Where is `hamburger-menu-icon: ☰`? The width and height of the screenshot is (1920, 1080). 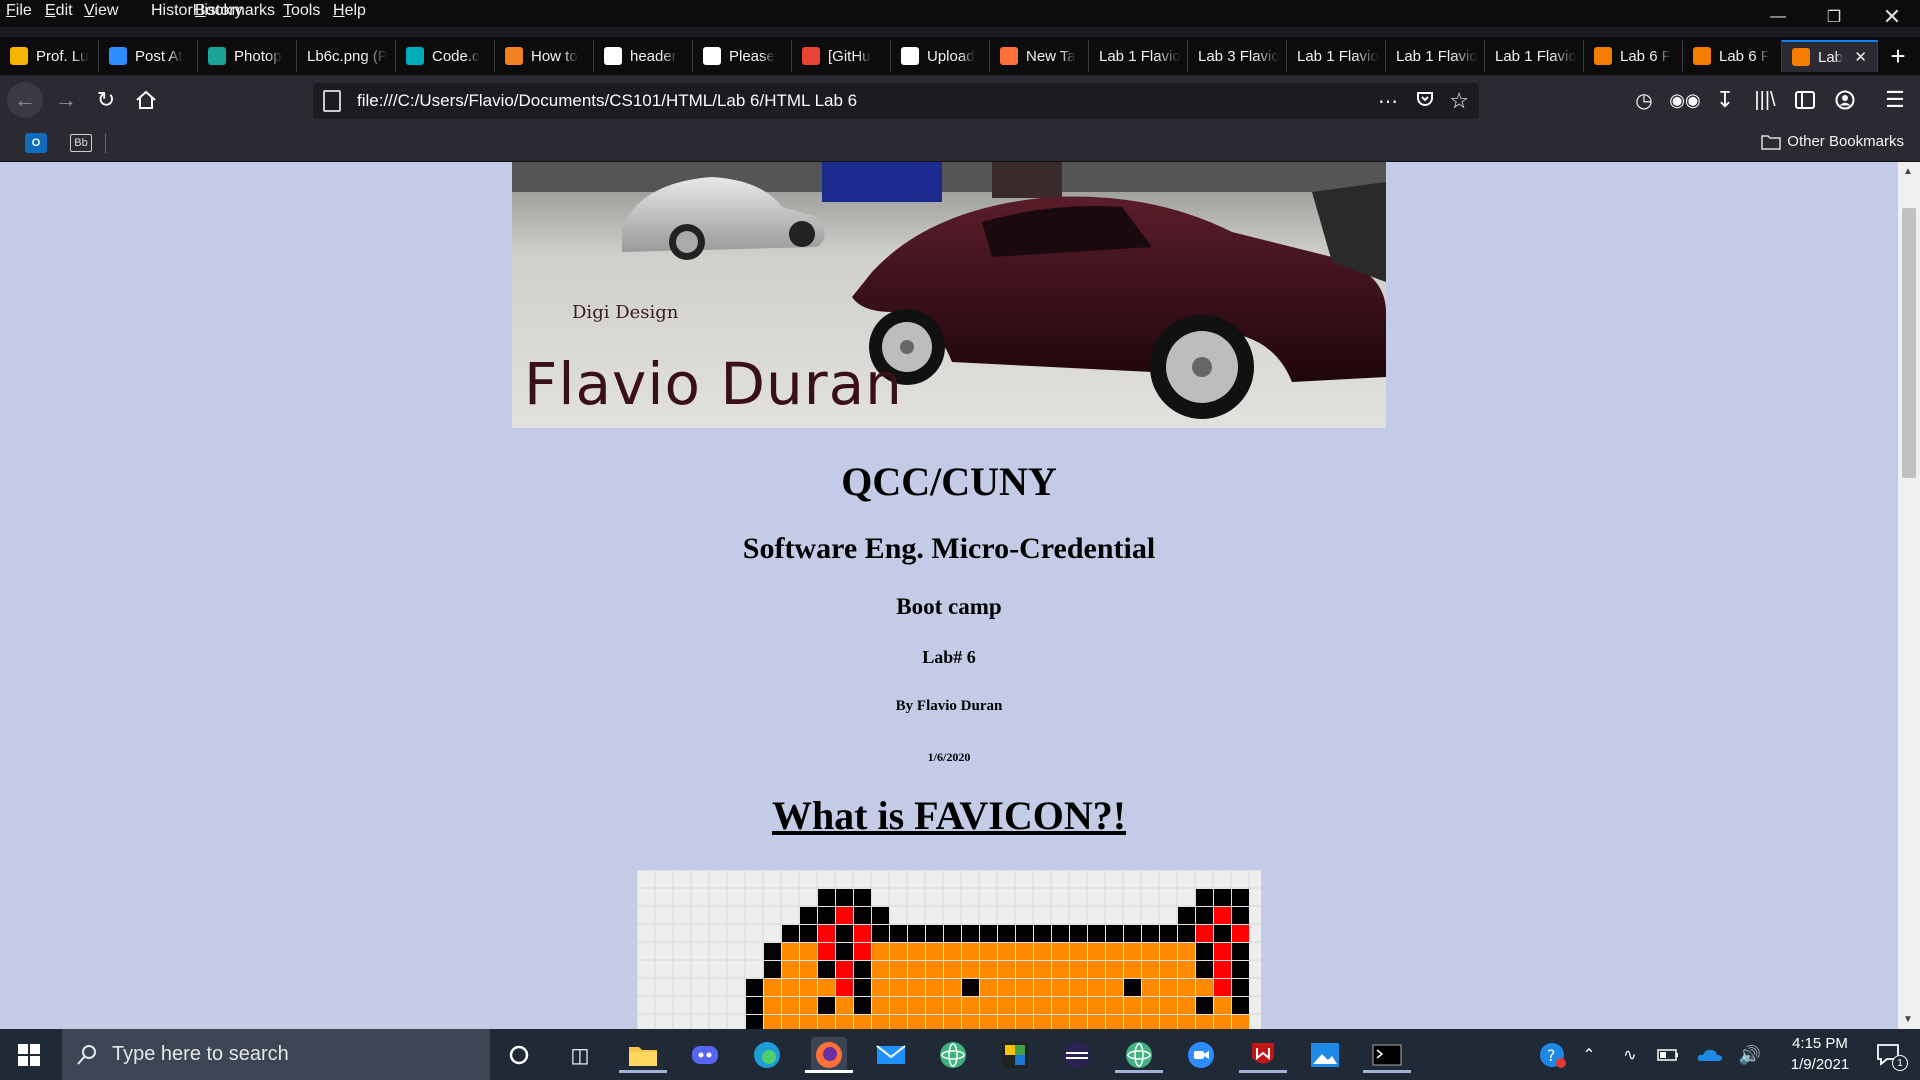
hamburger-menu-icon: ☰ is located at coordinates (1895, 100).